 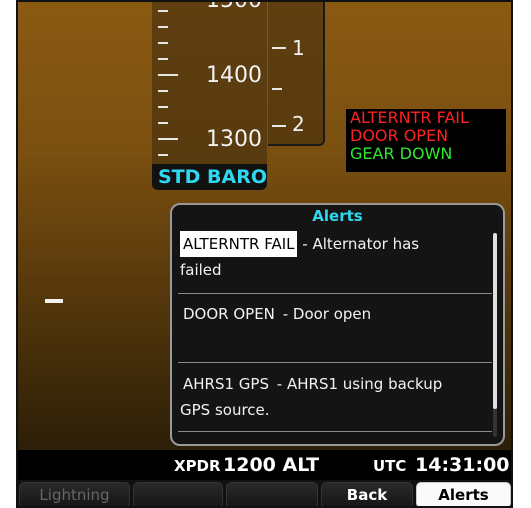 I want to click on alert-item: DOOR OPEN - Door open, so click(x=336, y=314).